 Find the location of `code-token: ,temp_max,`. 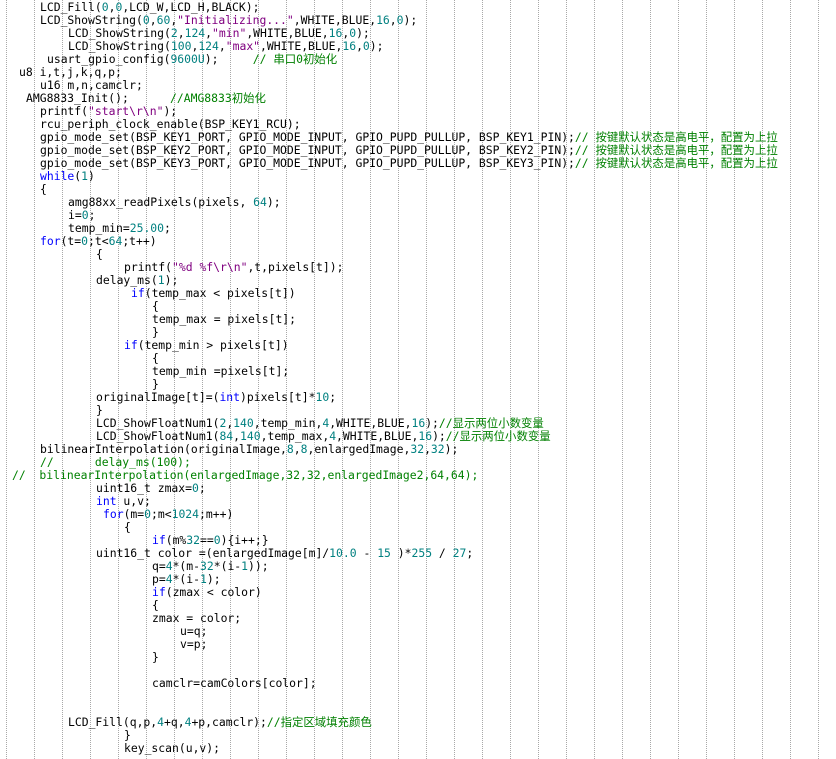

code-token: ,temp_max, is located at coordinates (295, 436).